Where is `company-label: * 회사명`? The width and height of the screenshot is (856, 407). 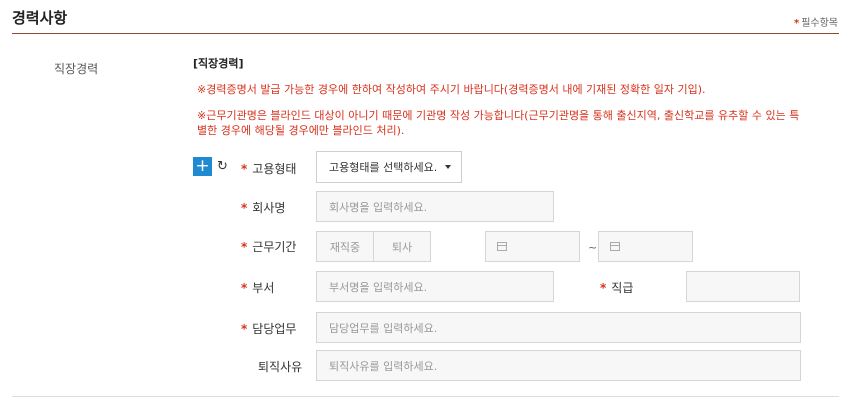 company-label: * 회사명 is located at coordinates (263, 207).